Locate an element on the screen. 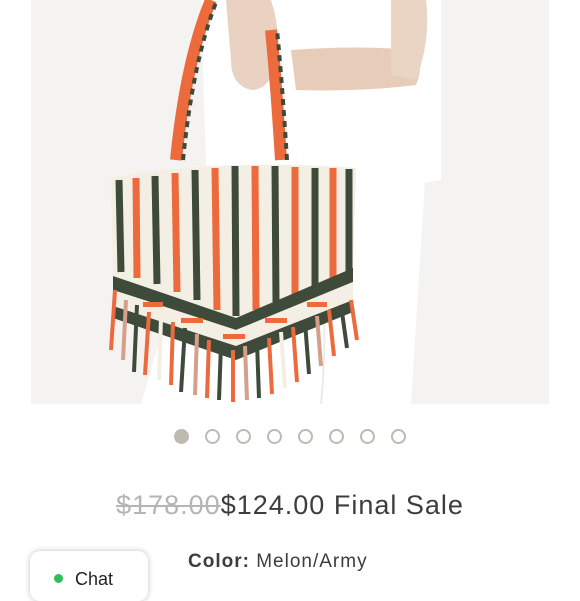 The image size is (580, 601). current-price: $124.00 is located at coordinates (273, 505).